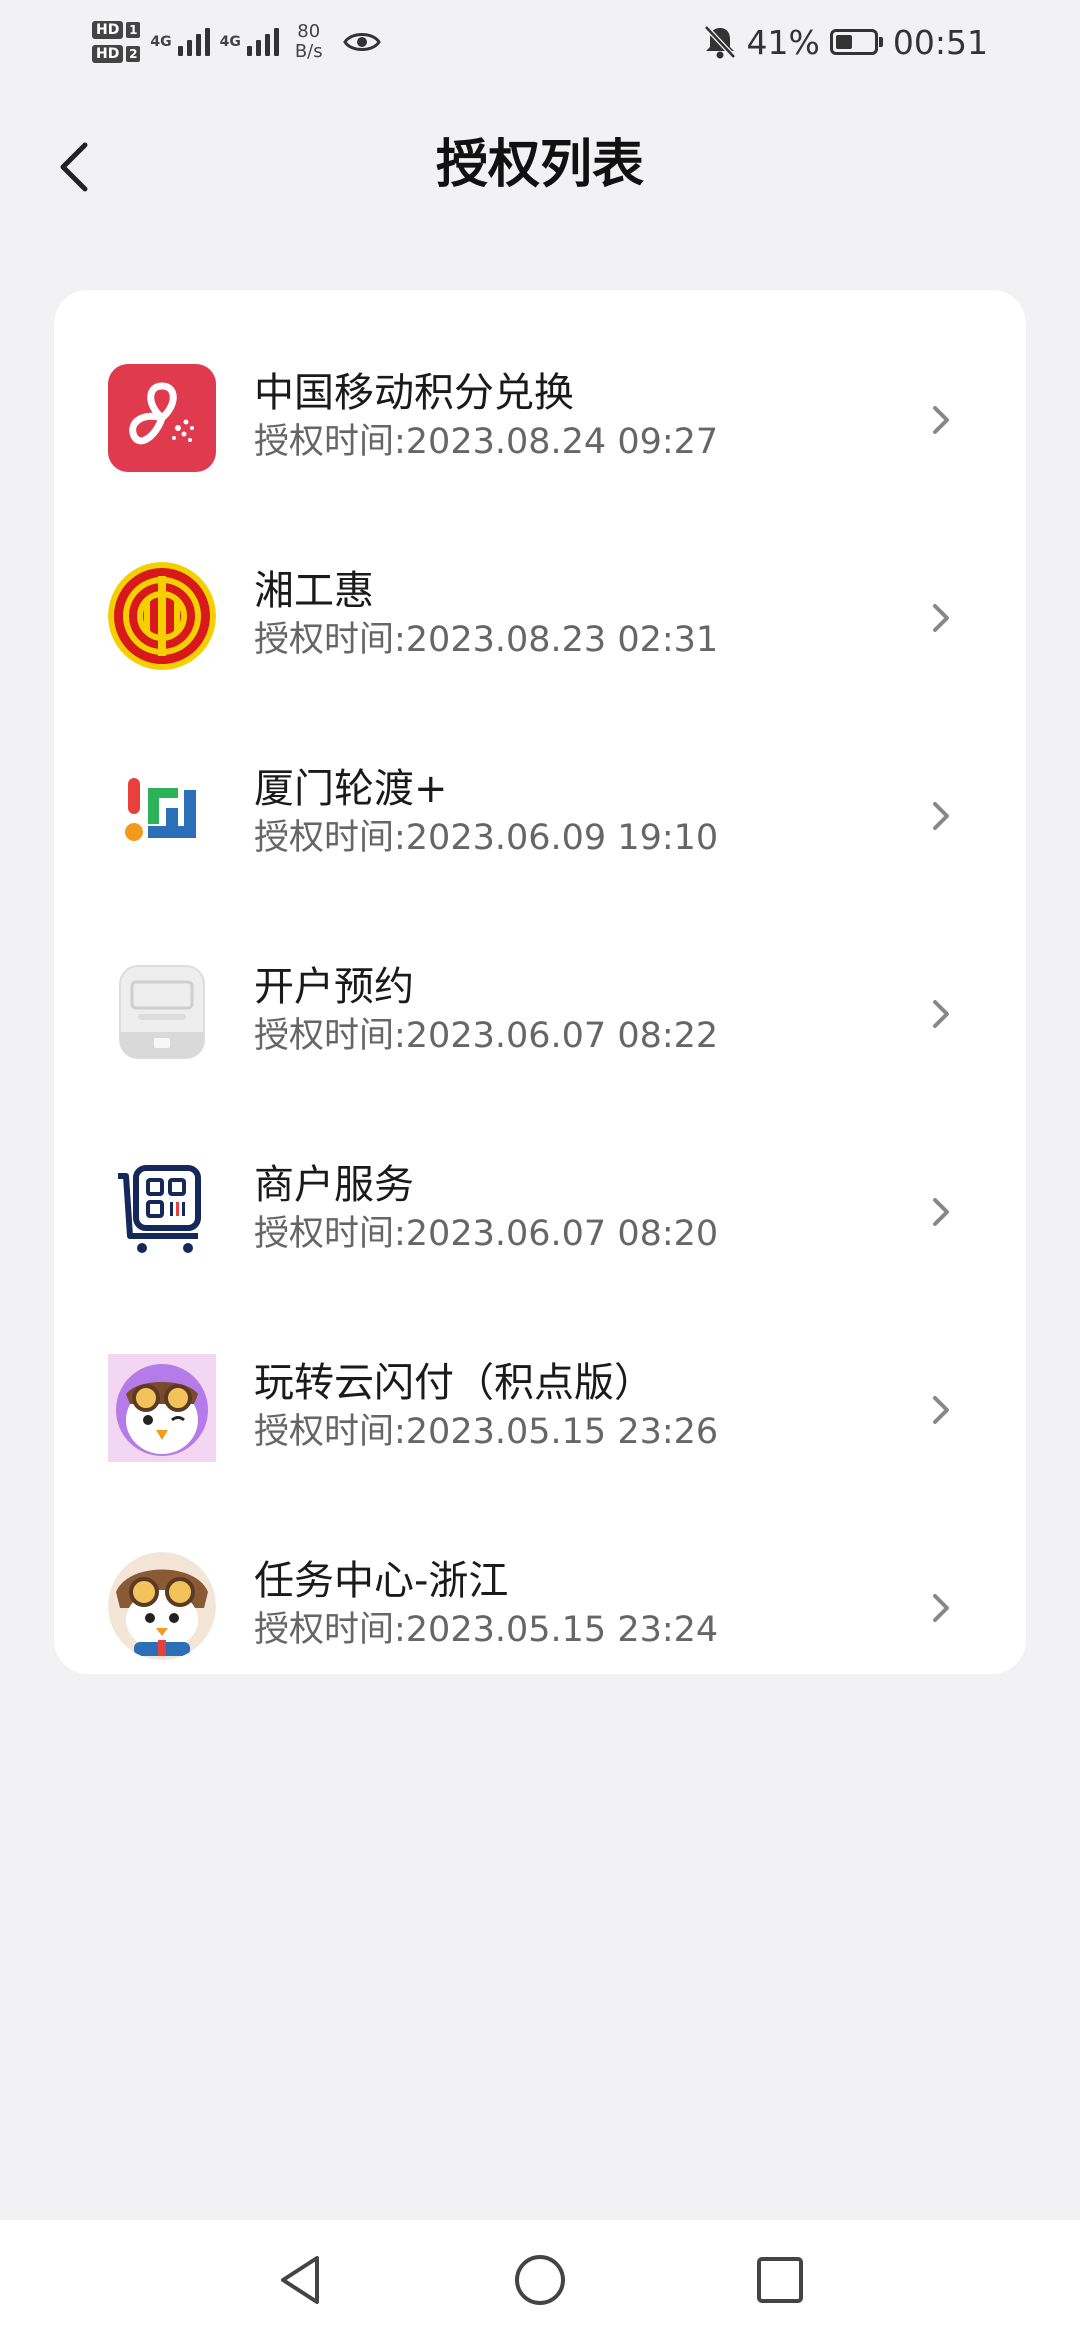 Image resolution: width=1080 pixels, height=2340 pixels. I want to click on authorization-time: 授权时间:2023.05.15 23:26, so click(486, 1432).